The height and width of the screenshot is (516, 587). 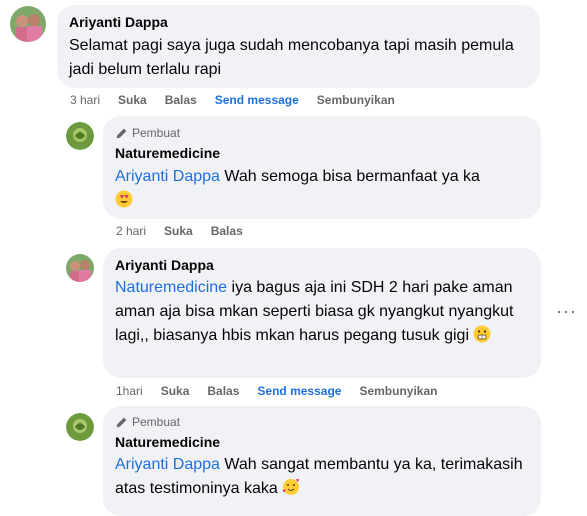 What do you see at coordinates (349, 176) in the screenshot?
I see `comment-body: Wah semoga bisa bermanfaat ya ka` at bounding box center [349, 176].